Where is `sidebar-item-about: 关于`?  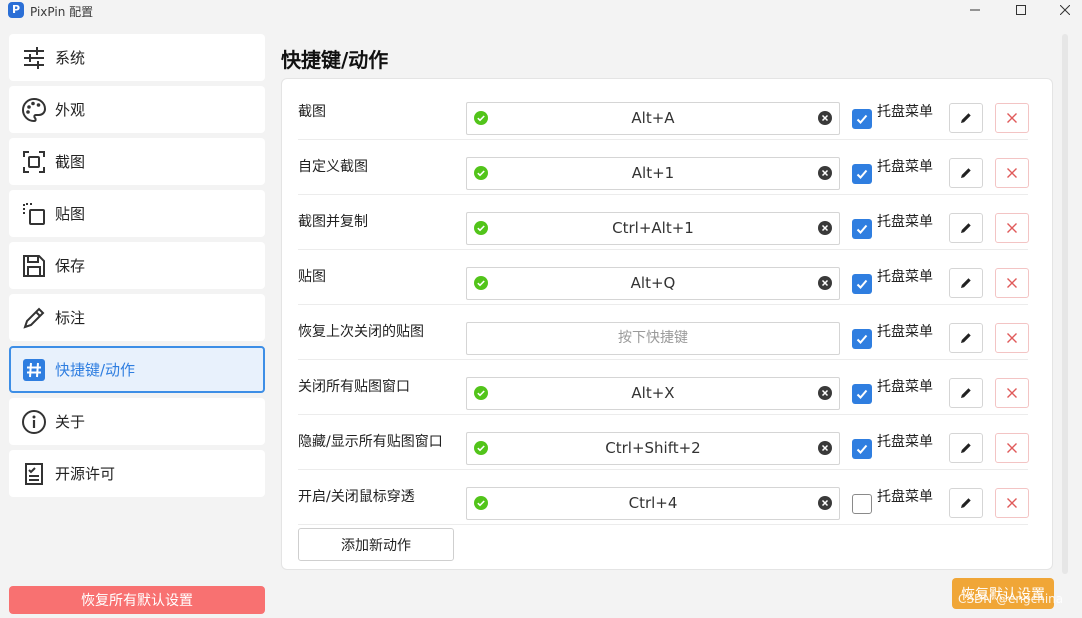 sidebar-item-about: 关于 is located at coordinates (137, 421).